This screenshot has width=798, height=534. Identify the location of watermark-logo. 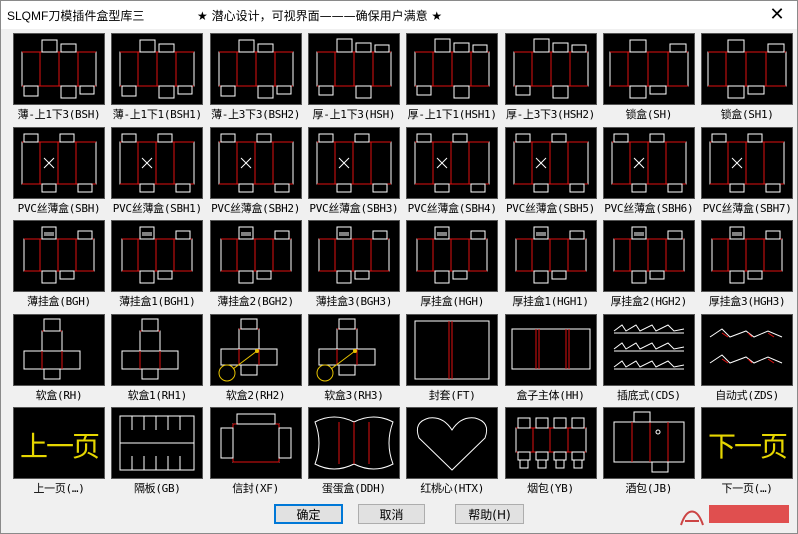
(734, 515).